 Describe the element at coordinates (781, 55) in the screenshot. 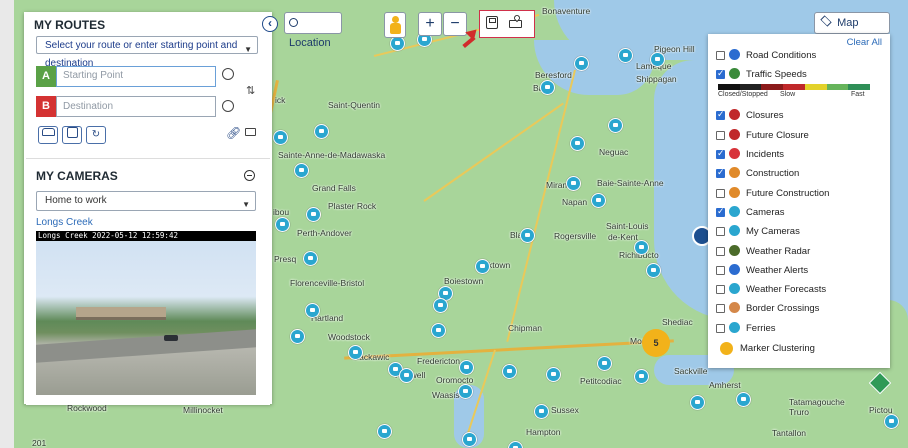

I see `layer-name: Road Conditions` at that location.